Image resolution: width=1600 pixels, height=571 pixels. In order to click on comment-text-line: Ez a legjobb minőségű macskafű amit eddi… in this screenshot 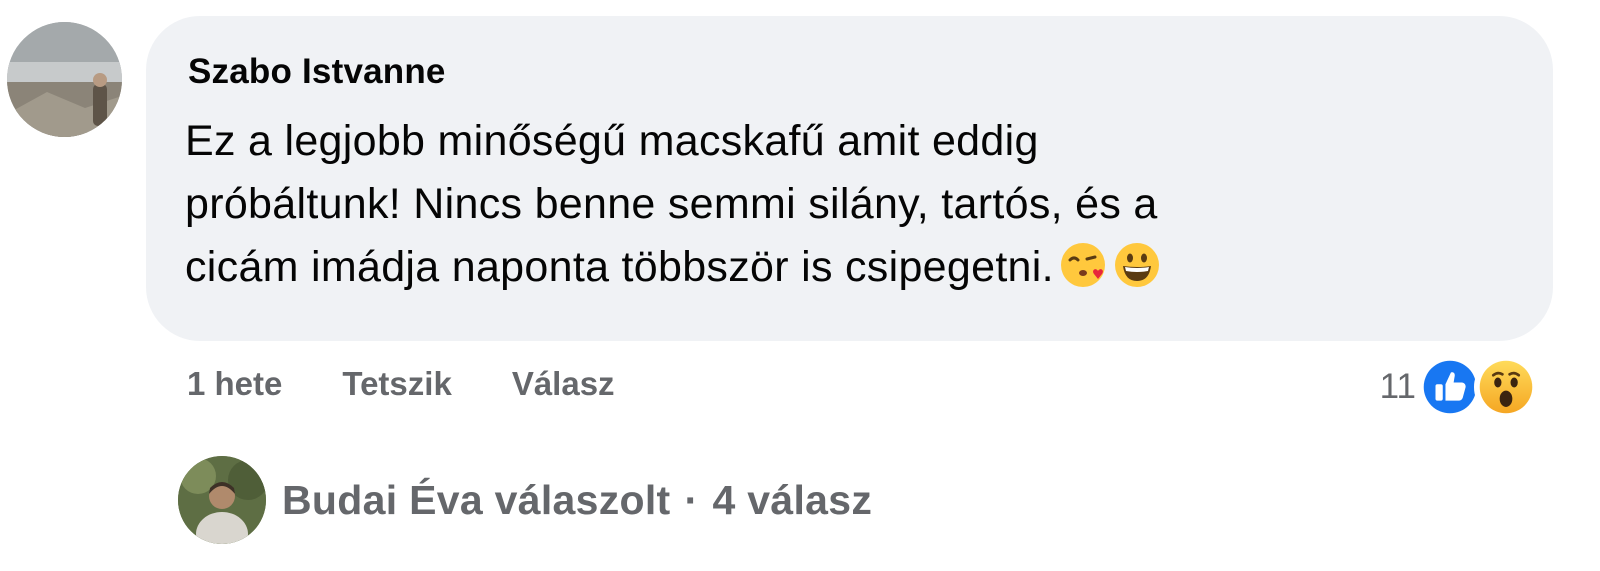, I will do `click(612, 141)`.